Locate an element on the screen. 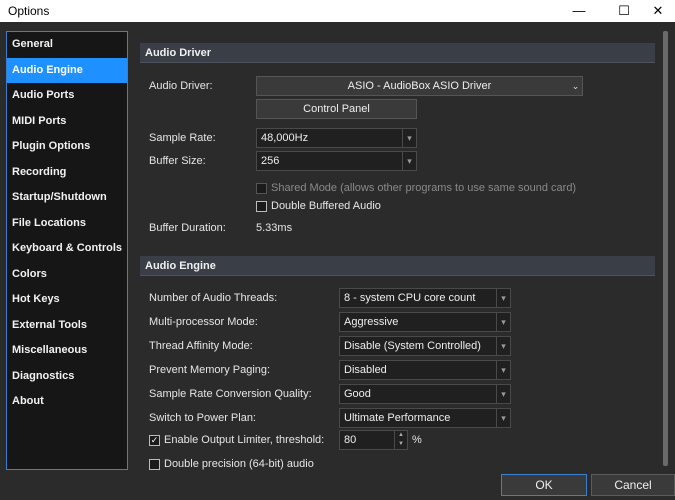  sidebar-item-file-locations: File Locations is located at coordinates (67, 224).